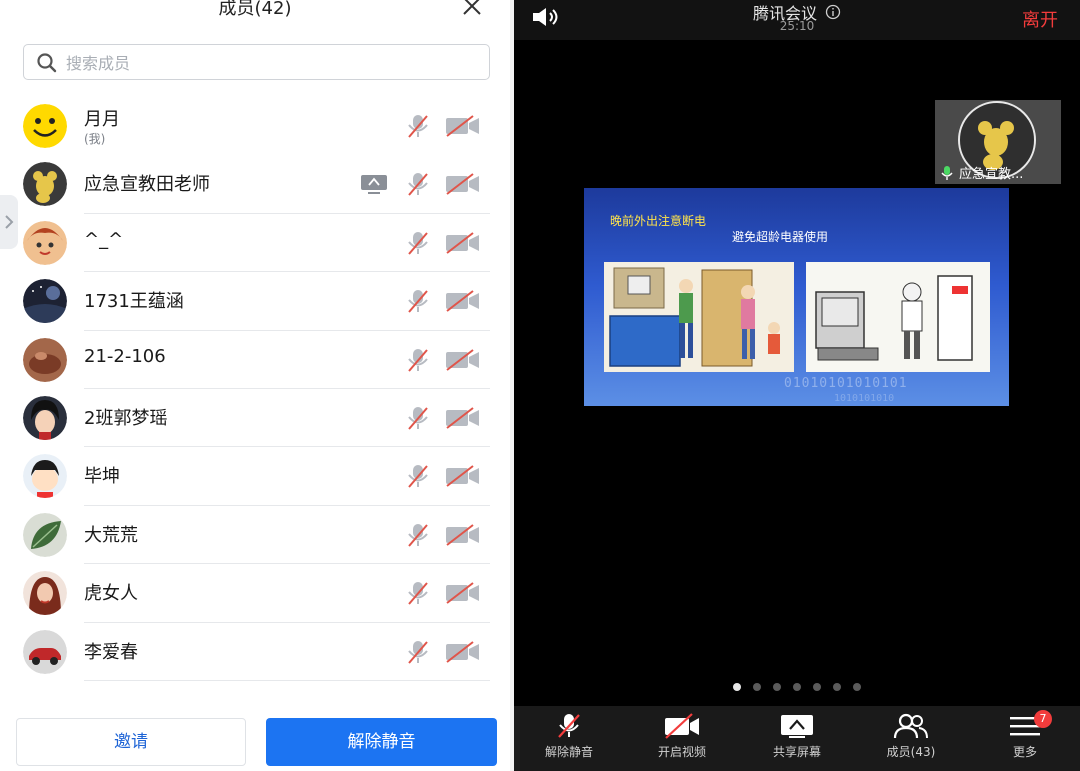 This screenshot has width=1080, height=771. What do you see at coordinates (682, 726) in the screenshot?
I see `video-off-icon` at bounding box center [682, 726].